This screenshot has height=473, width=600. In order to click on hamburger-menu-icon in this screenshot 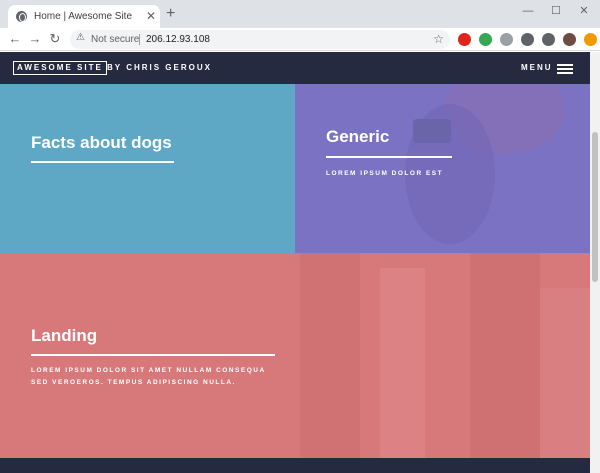, I will do `click(565, 69)`.